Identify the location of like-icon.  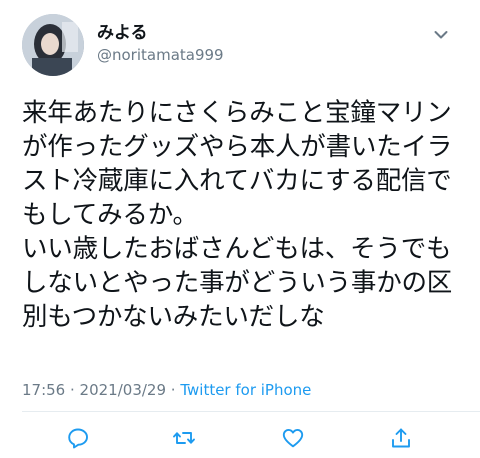
(293, 438).